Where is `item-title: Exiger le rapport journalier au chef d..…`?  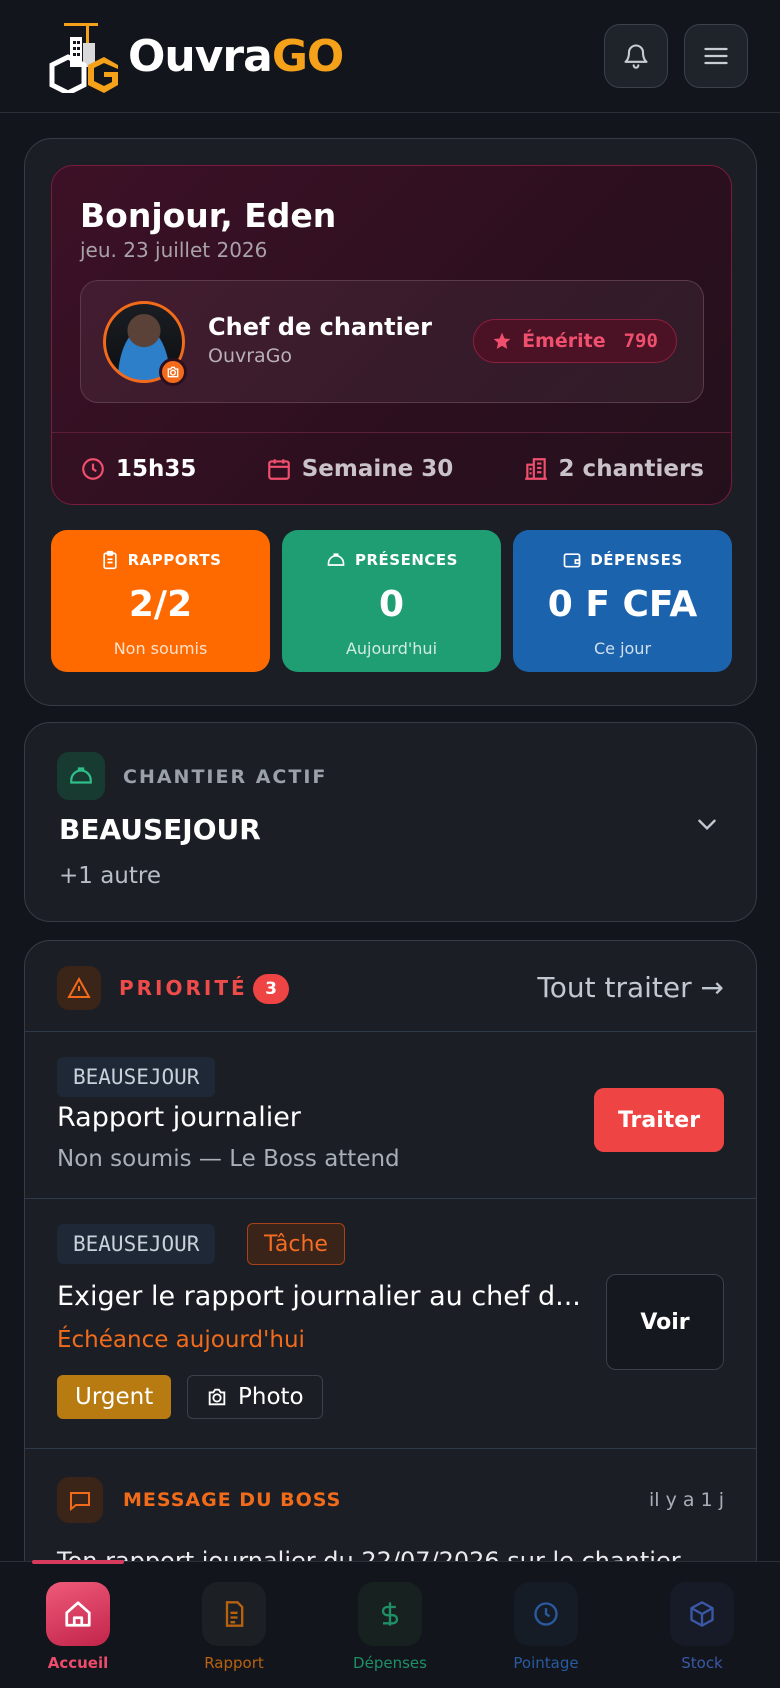 item-title: Exiger le rapport journalier au chef d..… is located at coordinates (319, 1296).